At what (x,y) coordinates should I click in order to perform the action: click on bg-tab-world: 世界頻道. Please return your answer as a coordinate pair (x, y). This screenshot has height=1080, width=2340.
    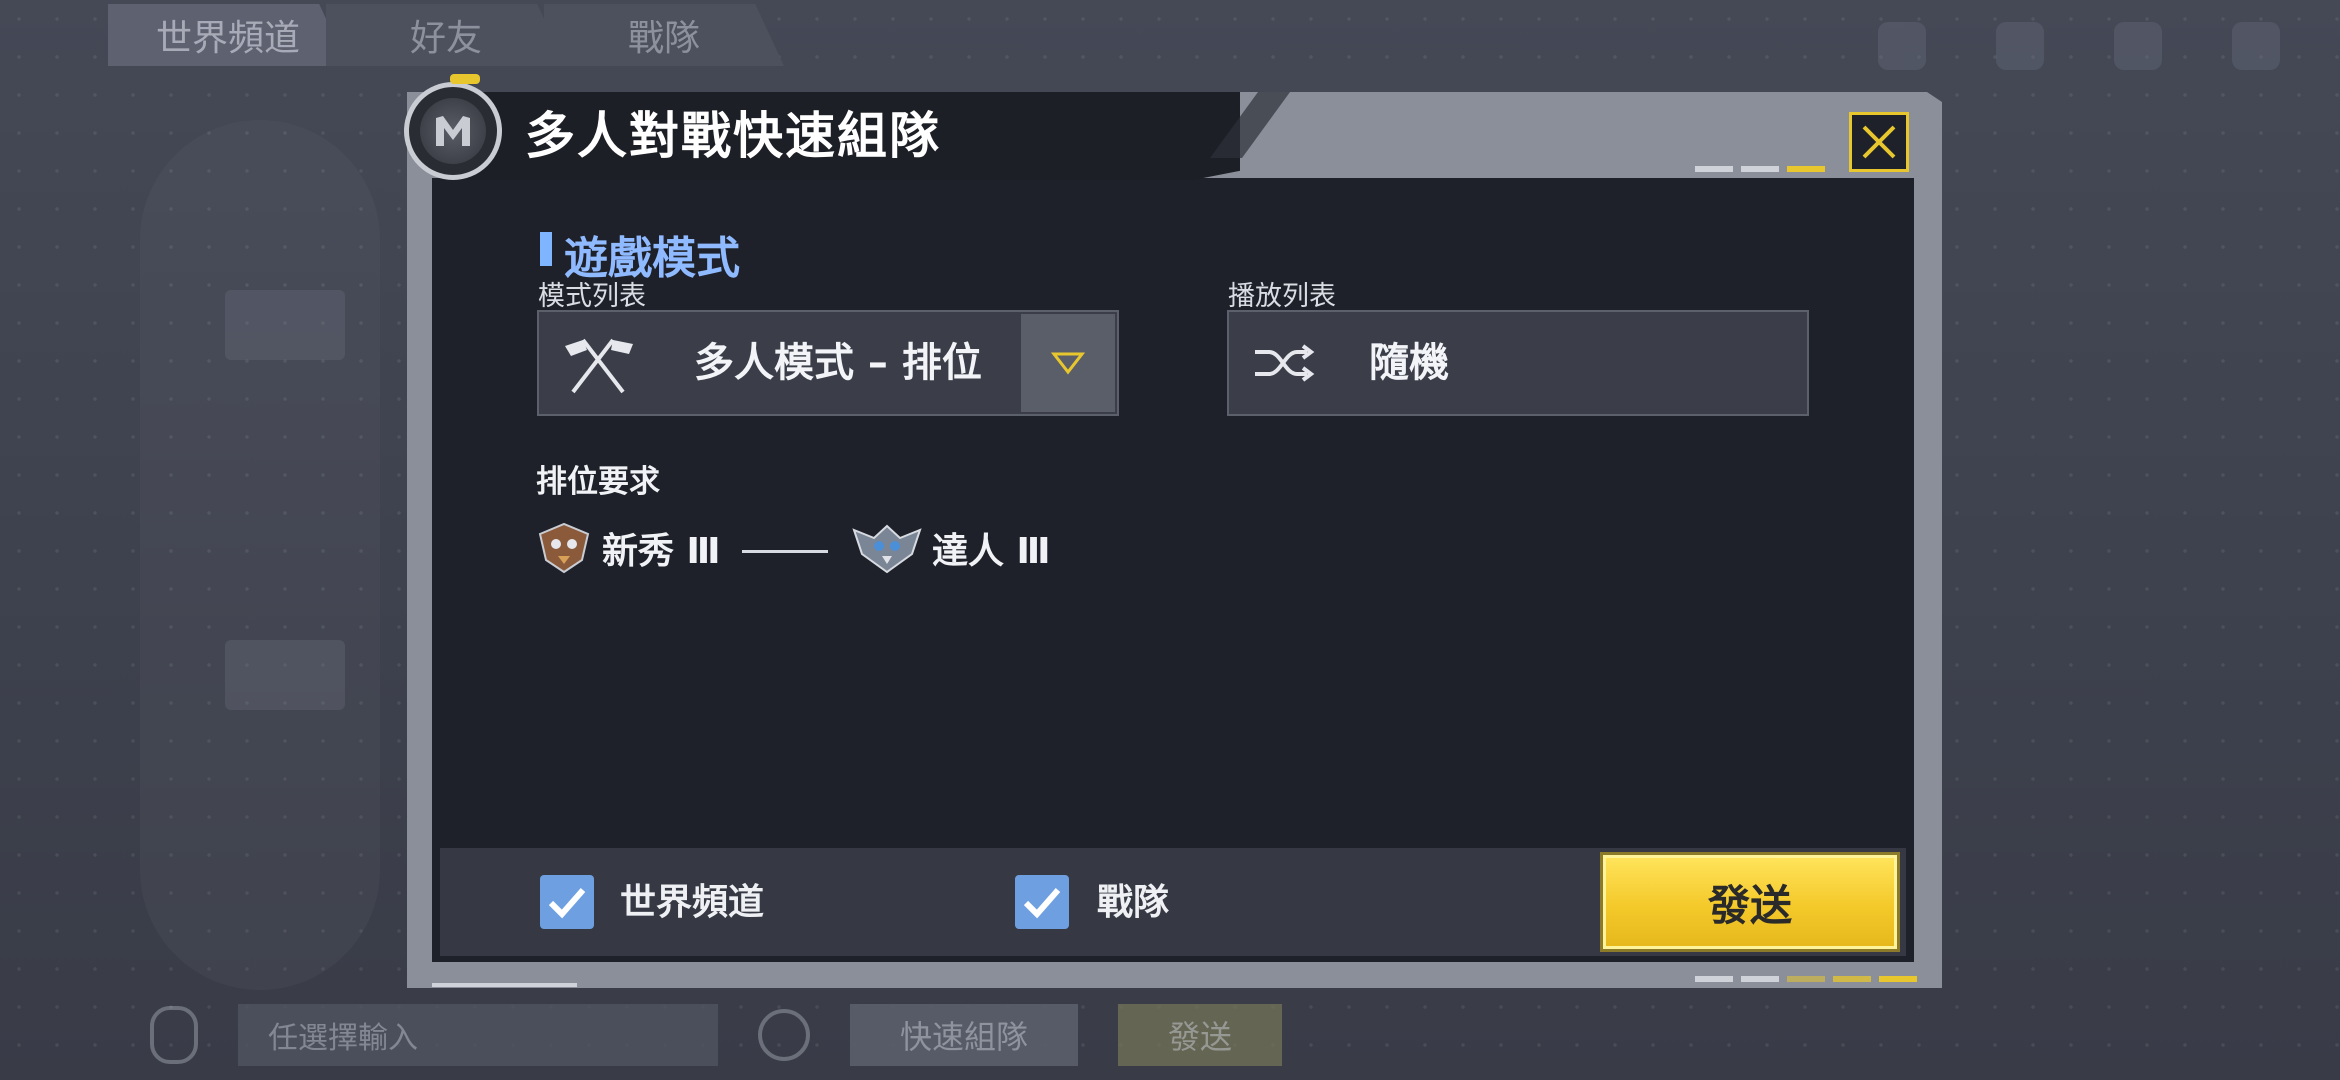
    Looking at the image, I should click on (228, 35).